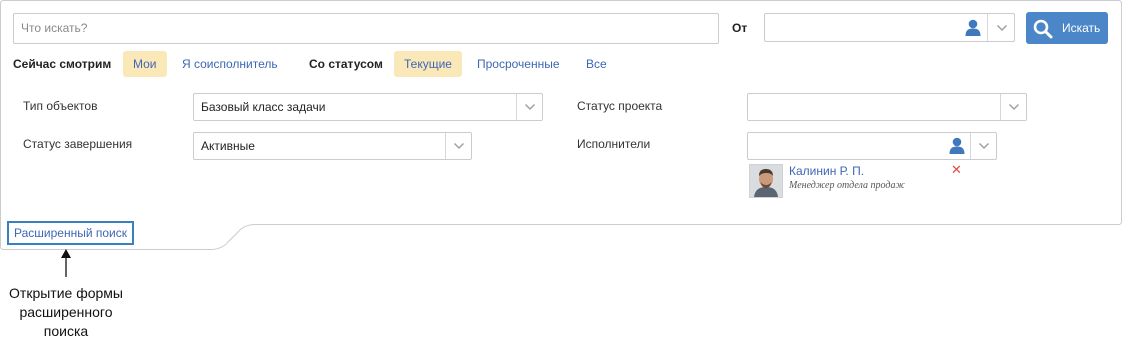  I want to click on performer-name: Калинин Р. П., so click(826, 171).